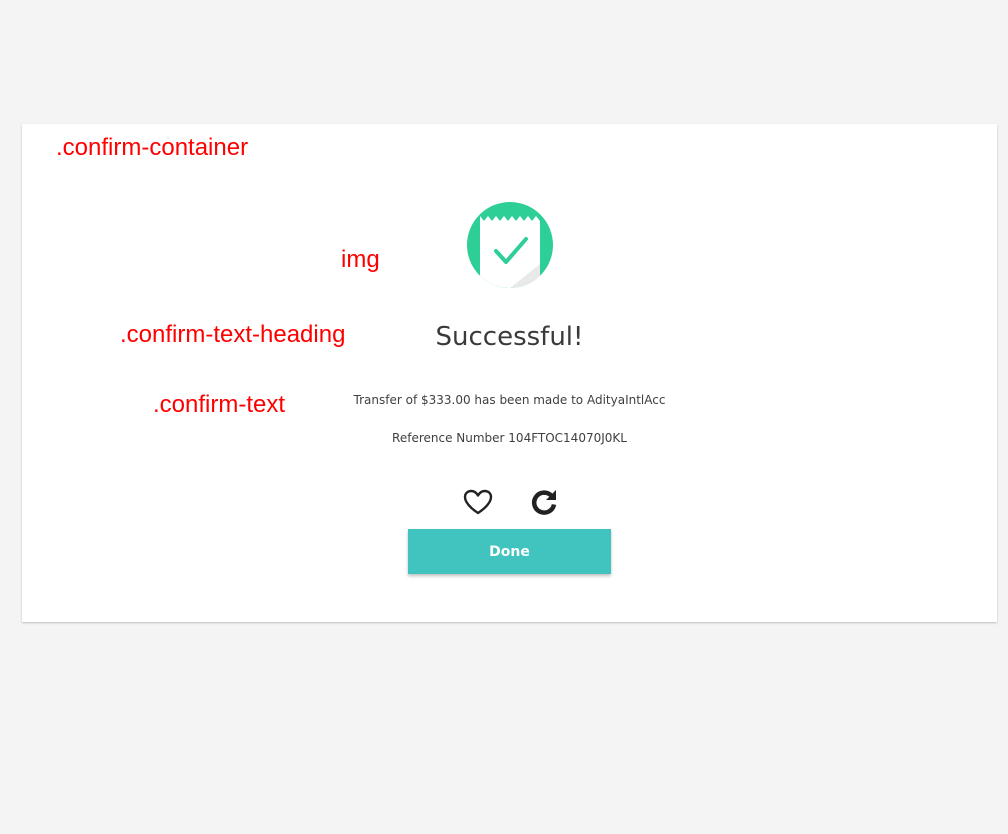 Image resolution: width=1008 pixels, height=834 pixels. Describe the element at coordinates (509, 438) in the screenshot. I see `confirm-text-reference: Reference Number 104FTOC14070J0KL` at that location.